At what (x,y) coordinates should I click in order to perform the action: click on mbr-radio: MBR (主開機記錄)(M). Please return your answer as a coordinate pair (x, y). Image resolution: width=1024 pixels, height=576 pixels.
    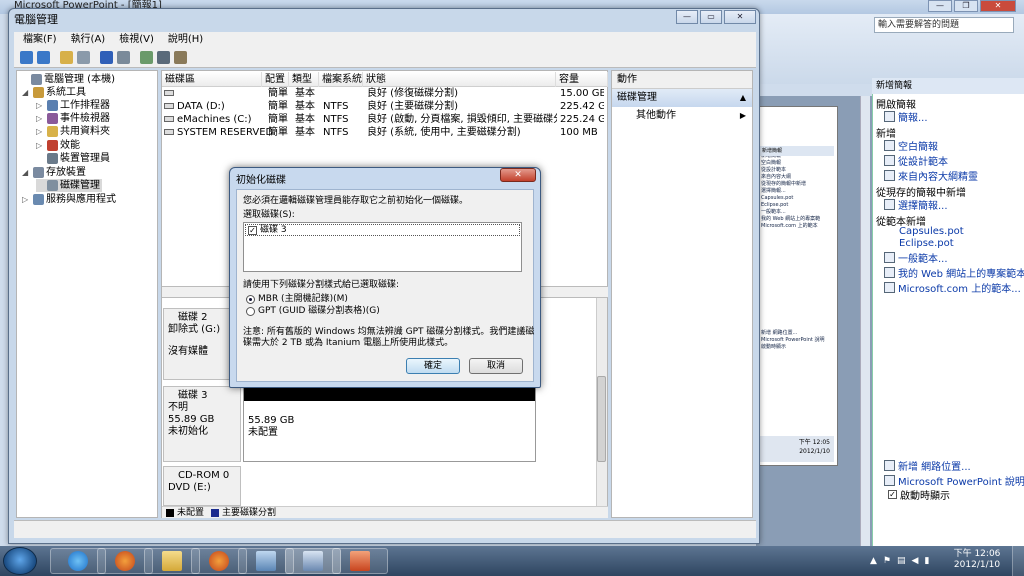
    Looking at the image, I should click on (297, 299).